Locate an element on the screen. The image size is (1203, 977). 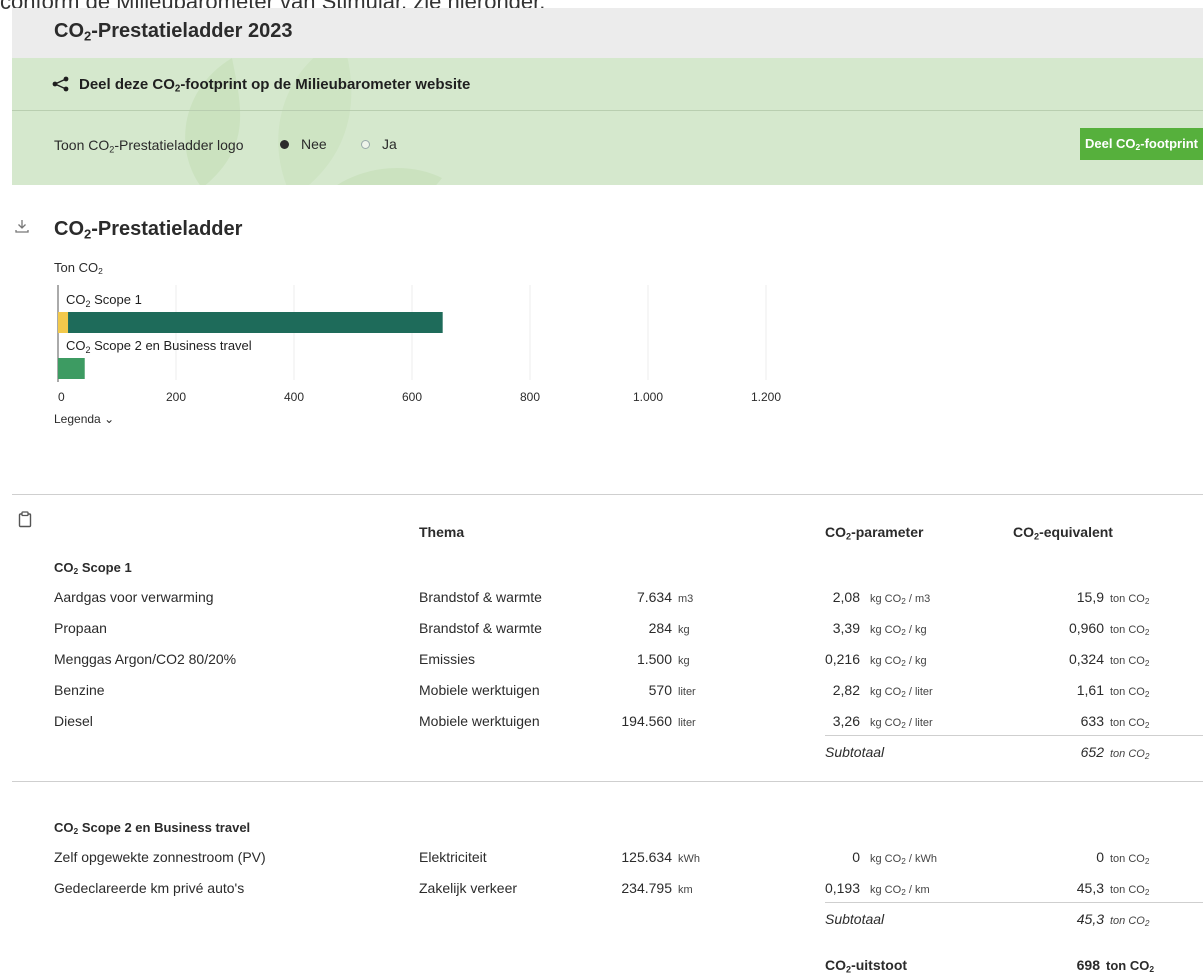
table-row-thema: Elektriciteit is located at coordinates (453, 857).